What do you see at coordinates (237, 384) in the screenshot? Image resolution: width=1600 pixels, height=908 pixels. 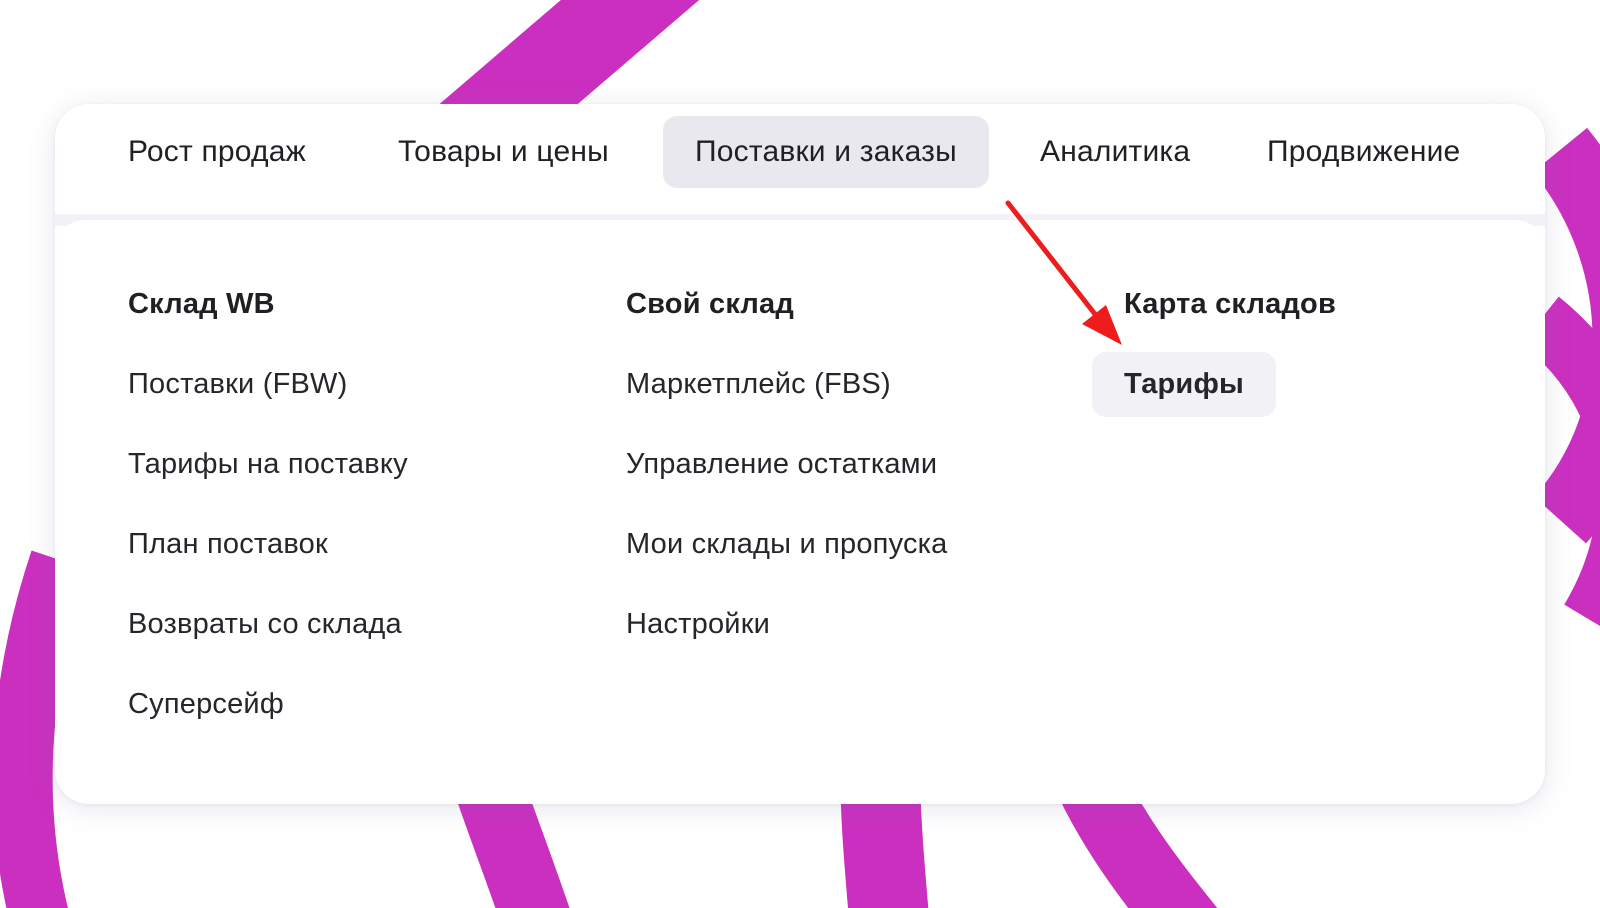 I see `menu-link-supplies-fbw: Поставки (FBW)` at bounding box center [237, 384].